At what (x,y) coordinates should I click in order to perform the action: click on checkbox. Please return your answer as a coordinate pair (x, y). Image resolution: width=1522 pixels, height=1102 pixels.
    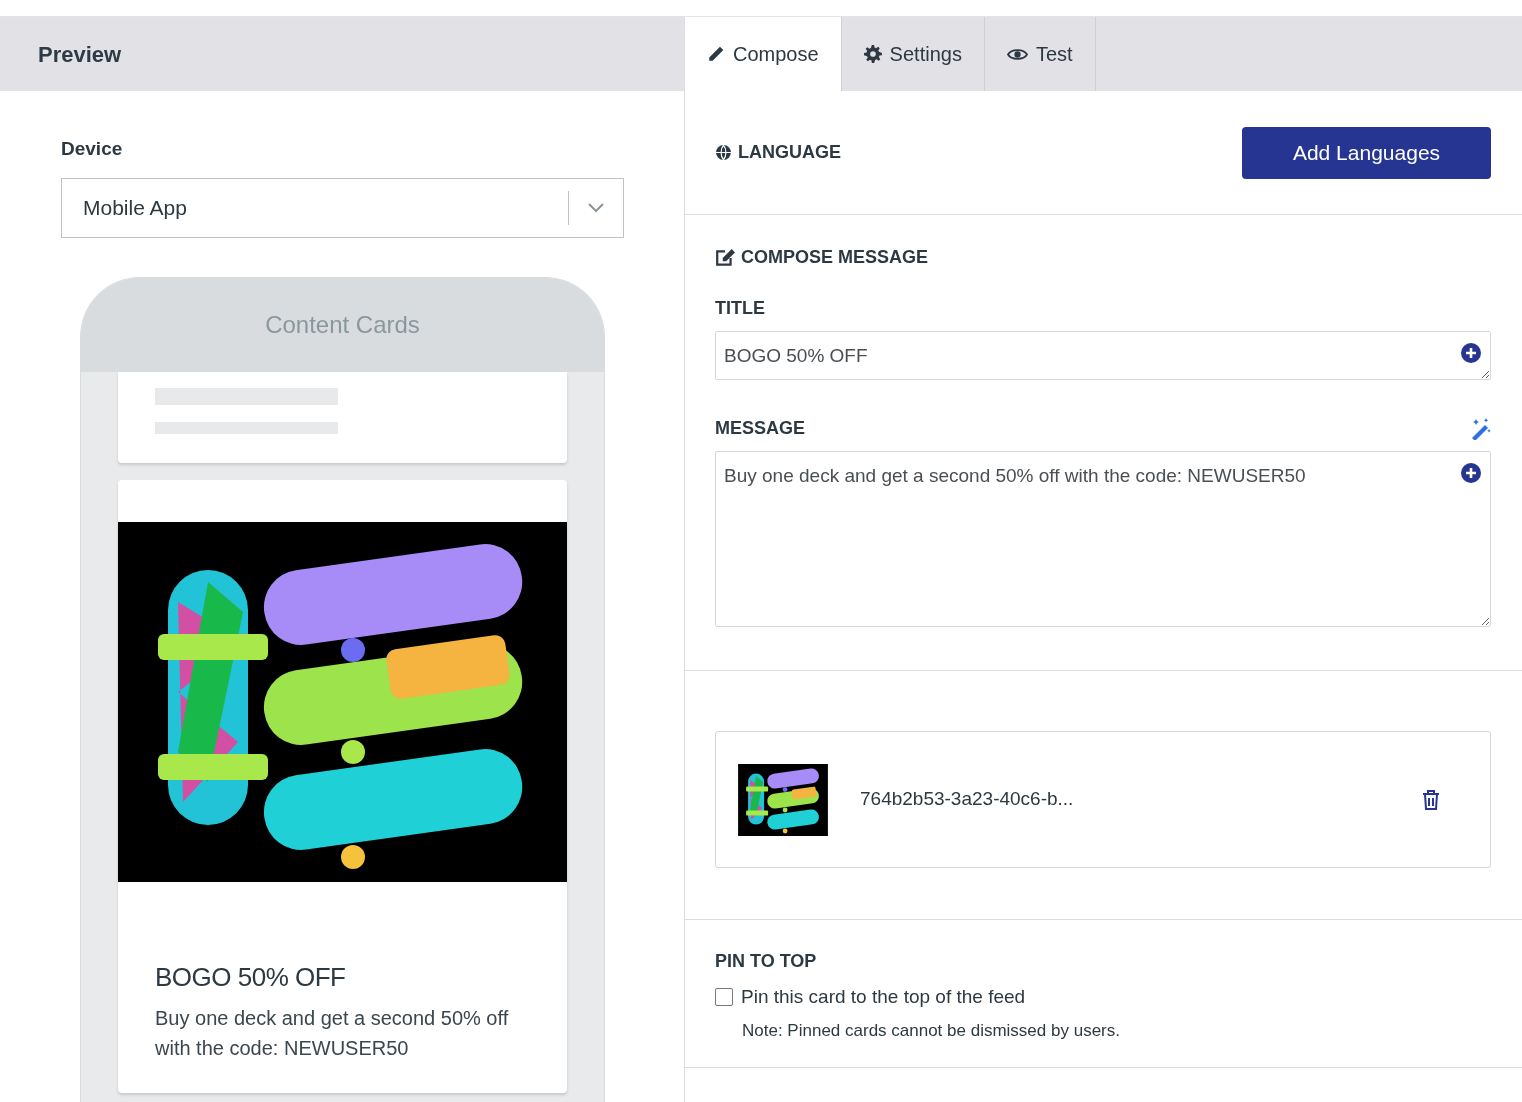
    Looking at the image, I should click on (724, 997).